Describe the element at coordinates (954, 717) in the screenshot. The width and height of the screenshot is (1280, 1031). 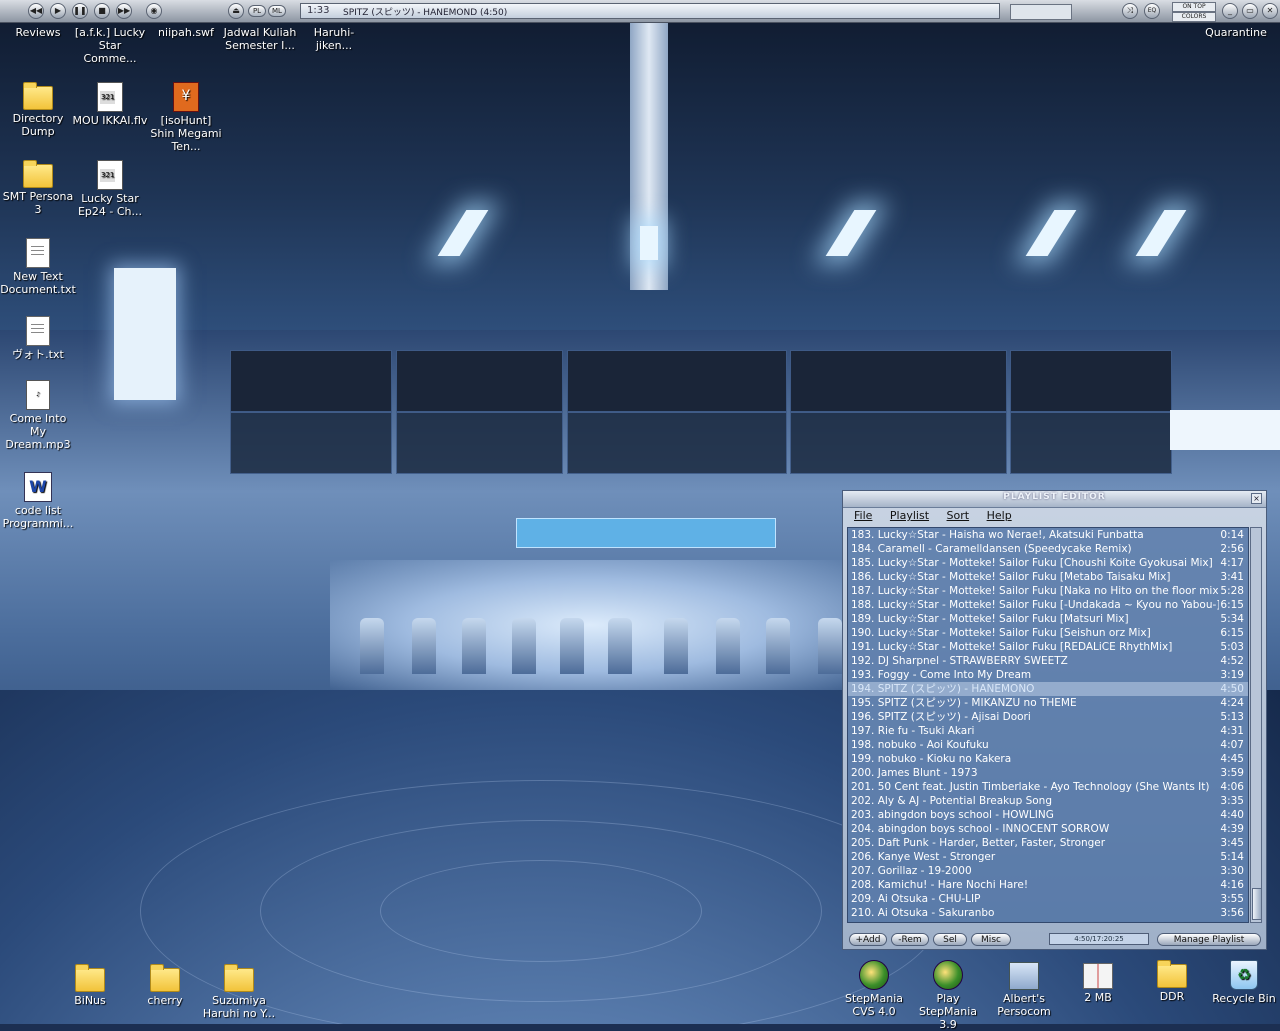
I see `track-name: SPITZ (スピッツ) - Ajisai Doori` at that location.